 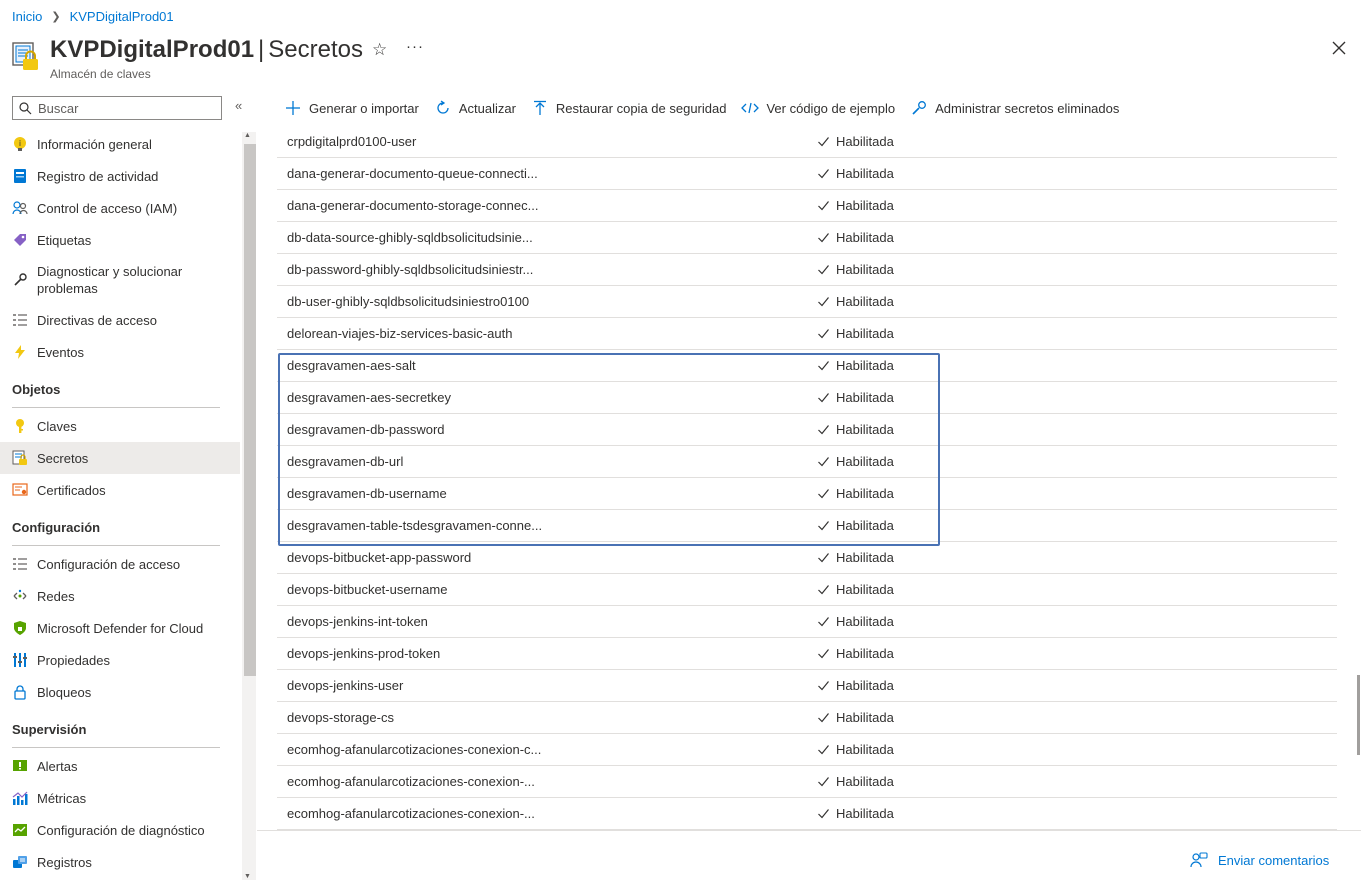 I want to click on refresh-button: Actualizar, so click(x=475, y=108).